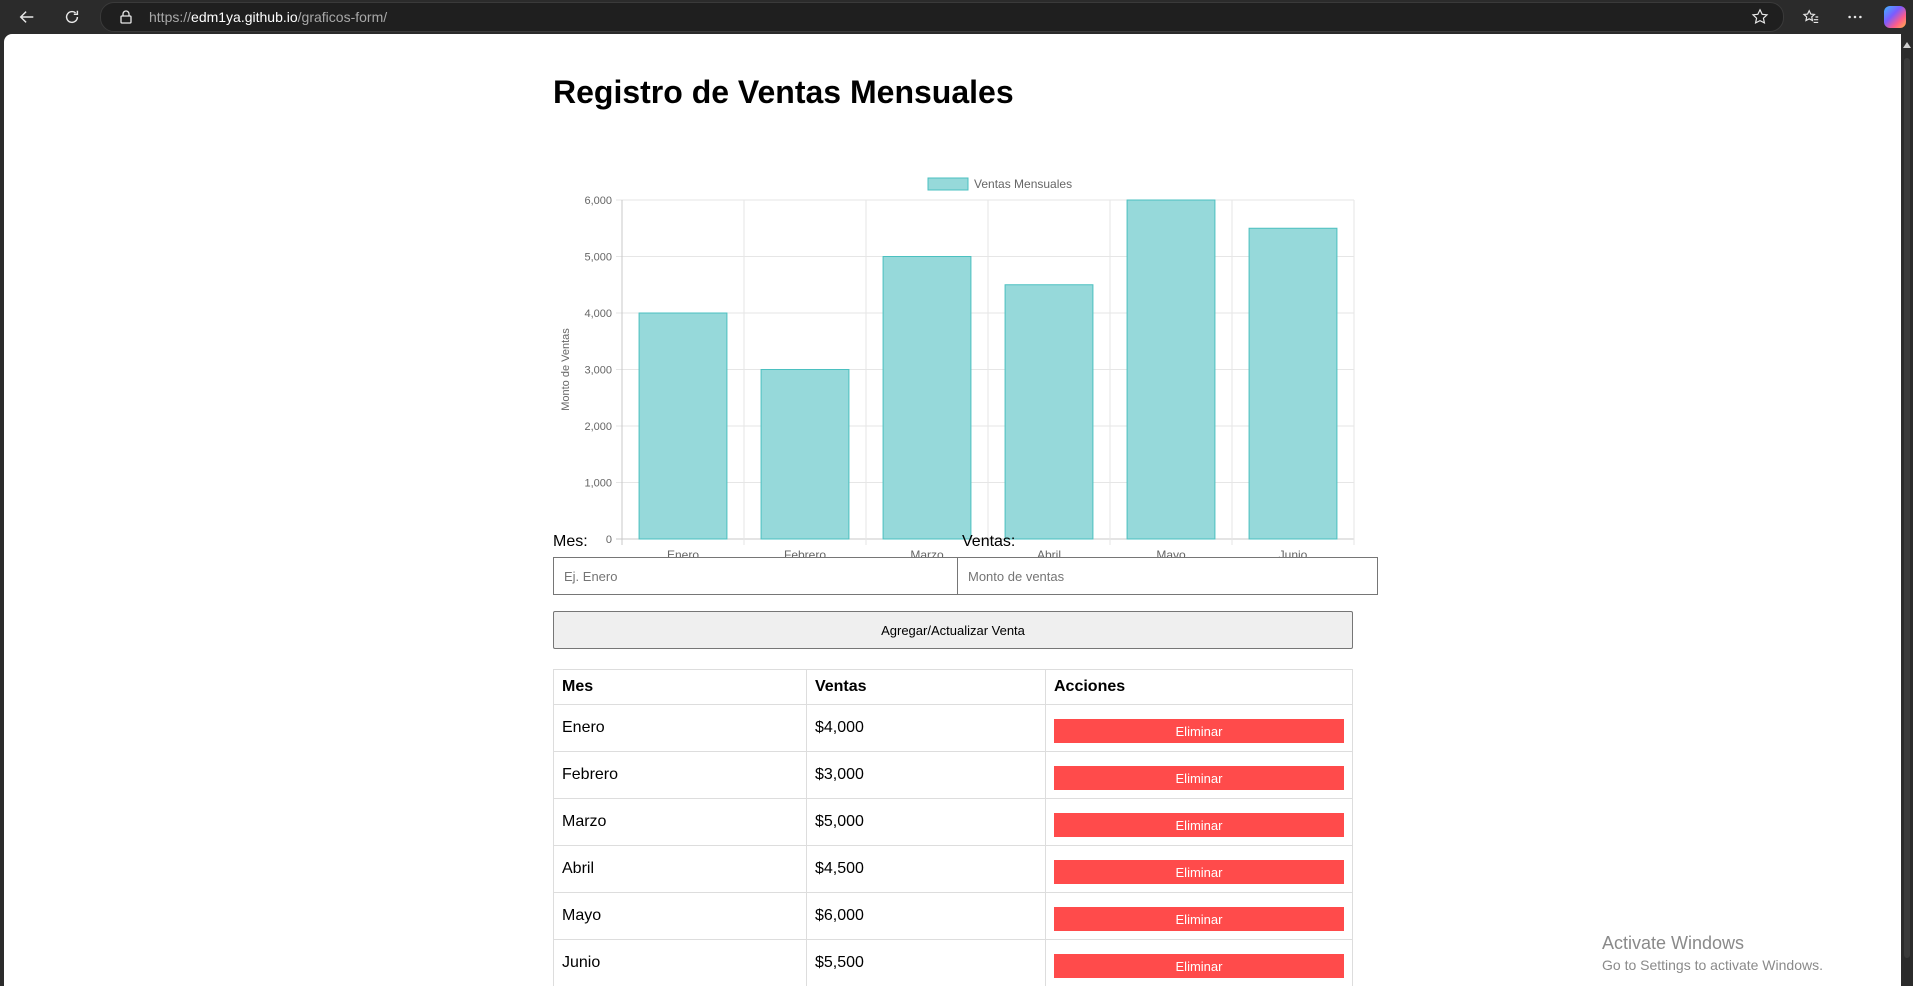  I want to click on favorites-button, so click(1811, 17).